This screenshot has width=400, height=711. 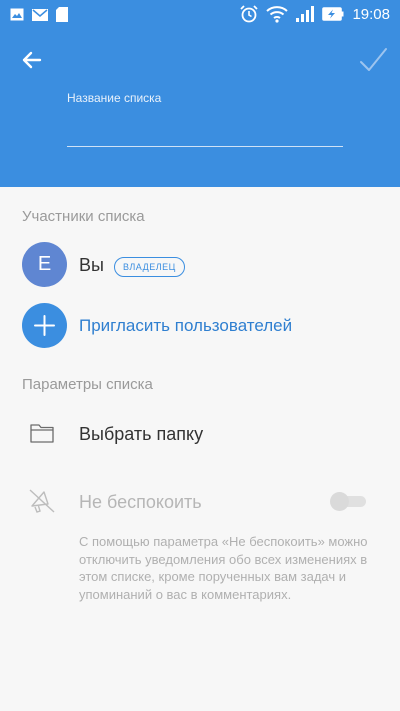 I want to click on folder-icon, so click(x=42, y=433).